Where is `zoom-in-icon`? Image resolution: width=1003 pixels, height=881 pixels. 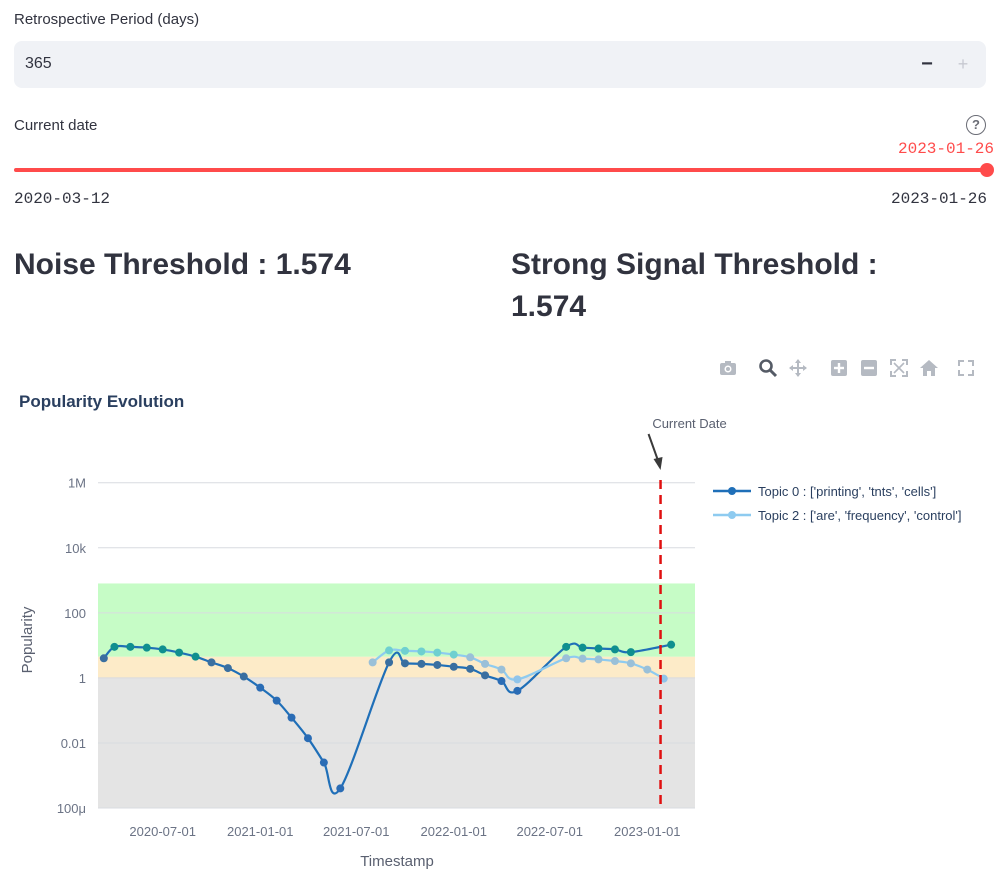
zoom-in-icon is located at coordinates (840, 369).